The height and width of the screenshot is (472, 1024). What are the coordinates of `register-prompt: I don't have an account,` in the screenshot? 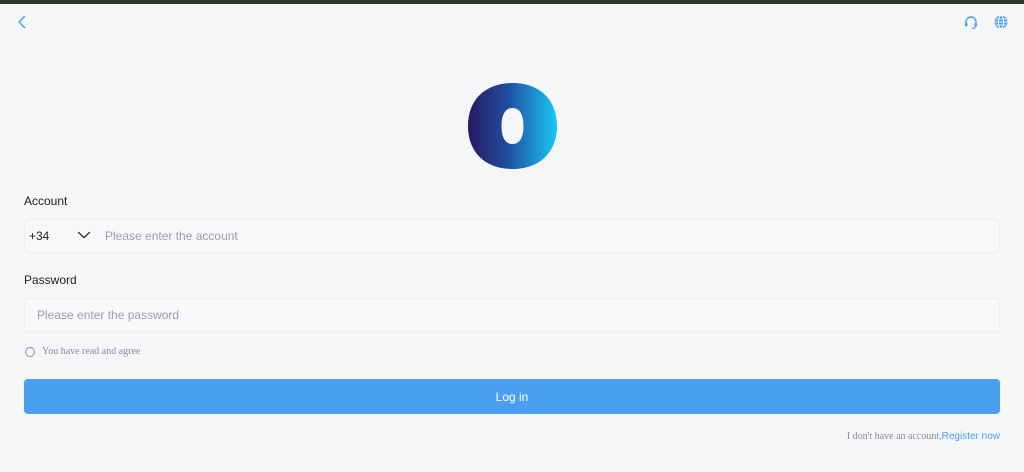 It's located at (894, 436).